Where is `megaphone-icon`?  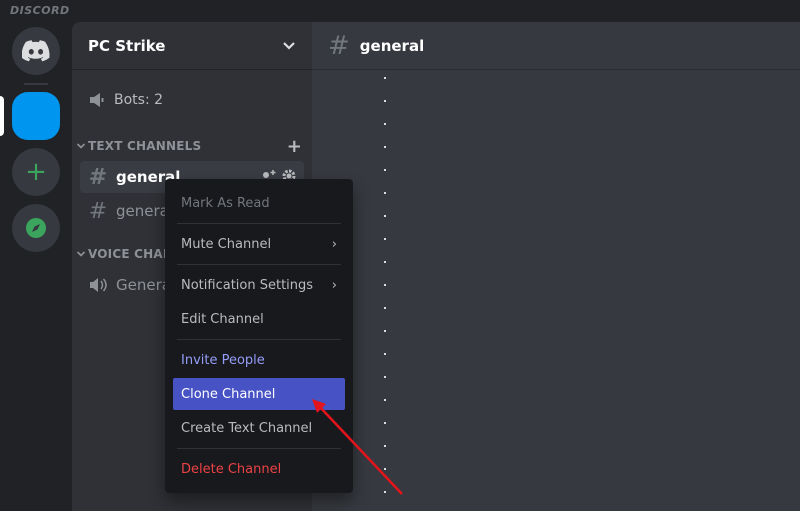 megaphone-icon is located at coordinates (97, 100).